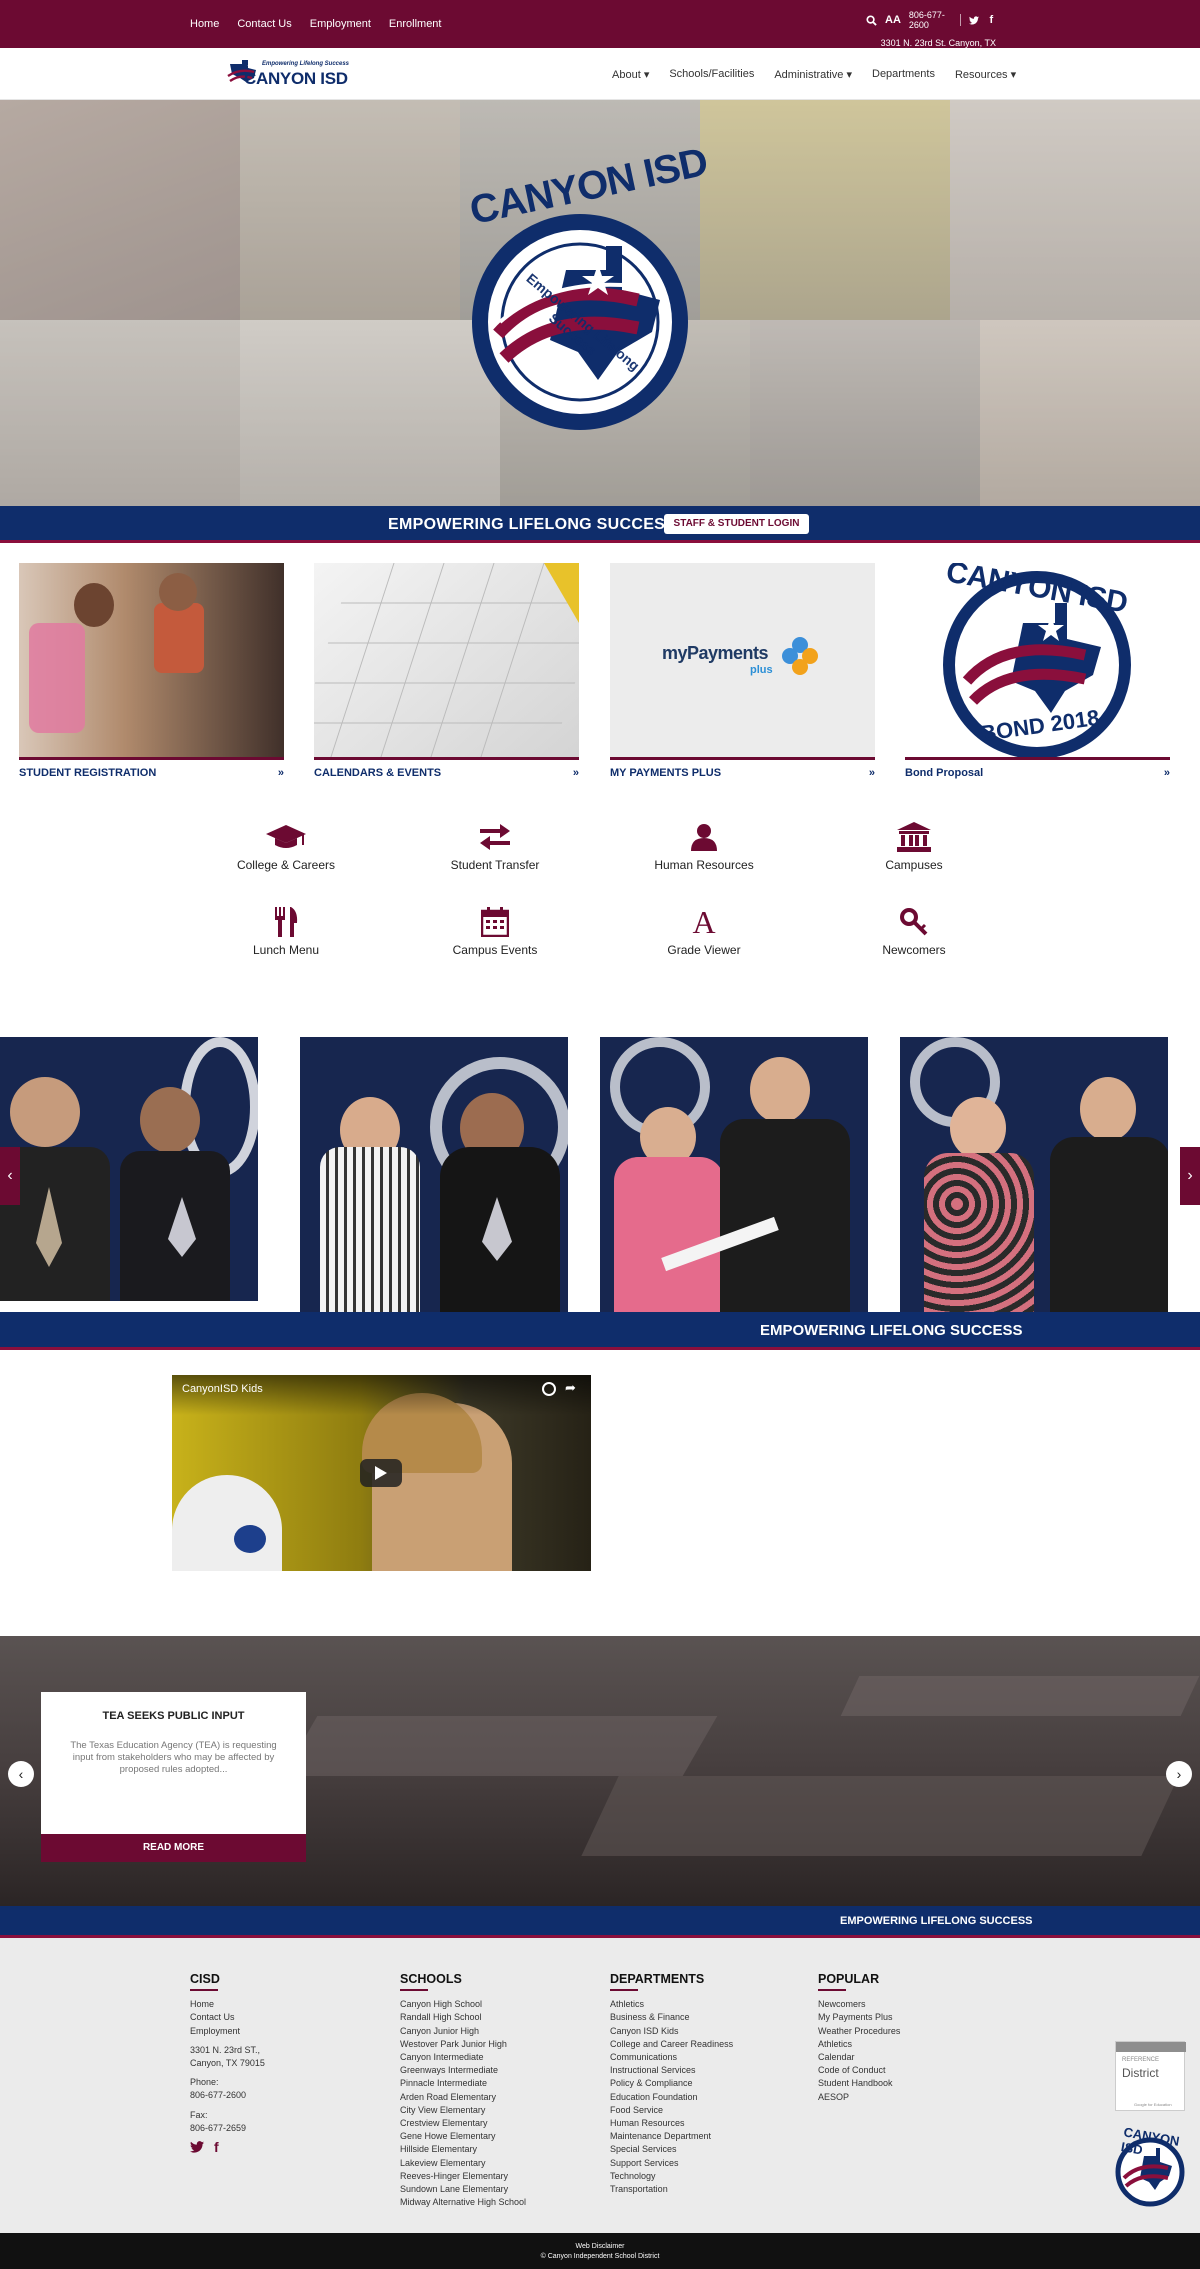  What do you see at coordinates (903, 74) in the screenshot?
I see `nav-departments: Departments` at bounding box center [903, 74].